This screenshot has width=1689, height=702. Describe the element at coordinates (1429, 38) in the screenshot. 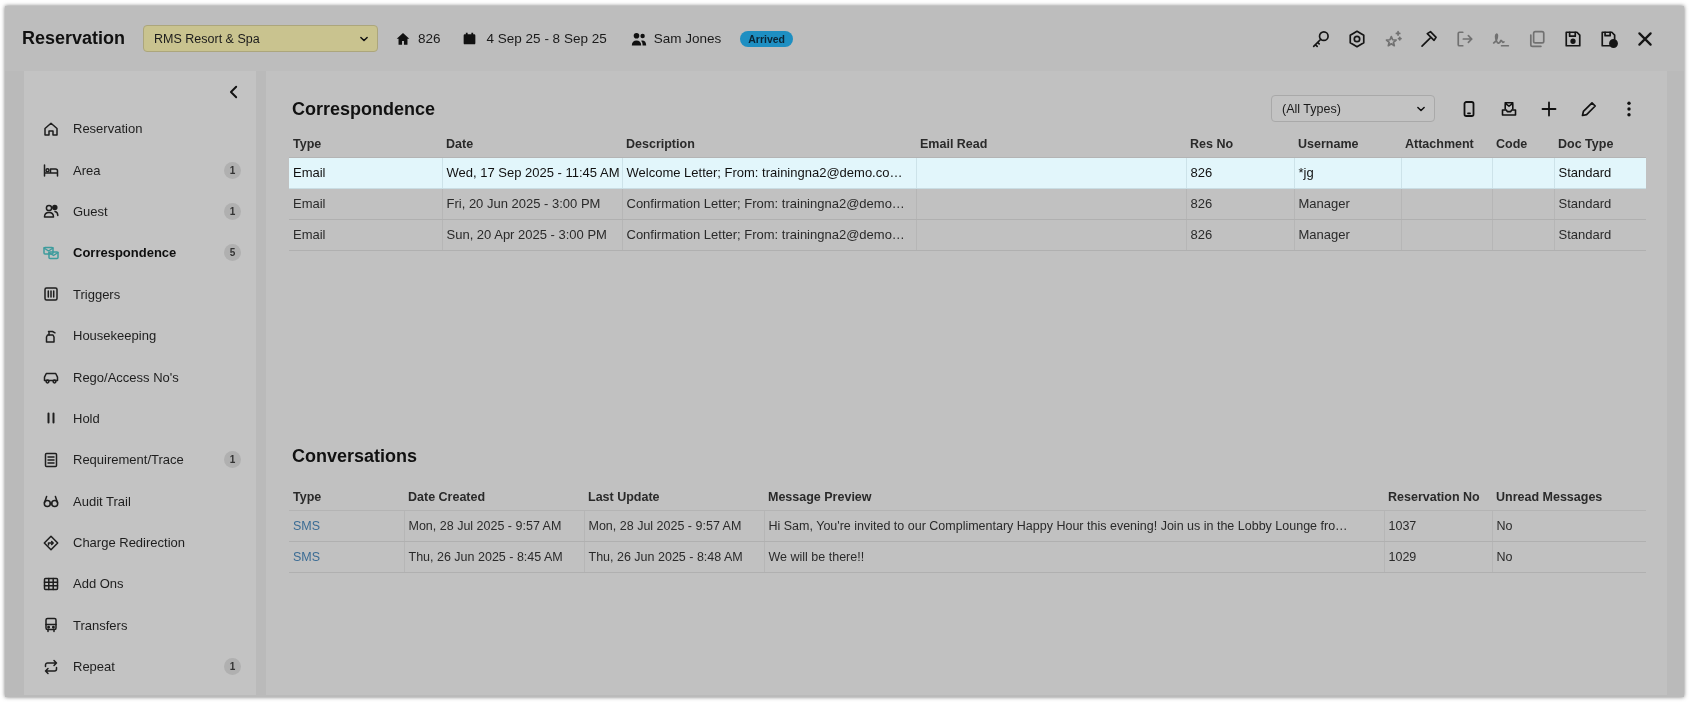

I see `hammer-icon` at that location.